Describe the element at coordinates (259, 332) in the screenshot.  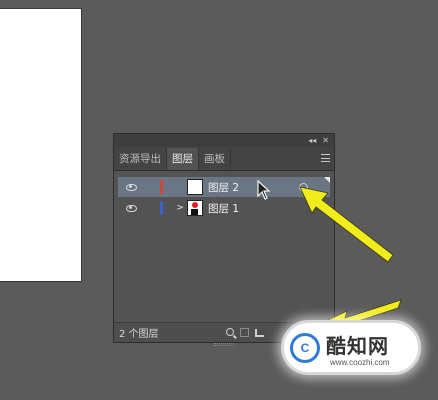
I see `clip-icon` at that location.